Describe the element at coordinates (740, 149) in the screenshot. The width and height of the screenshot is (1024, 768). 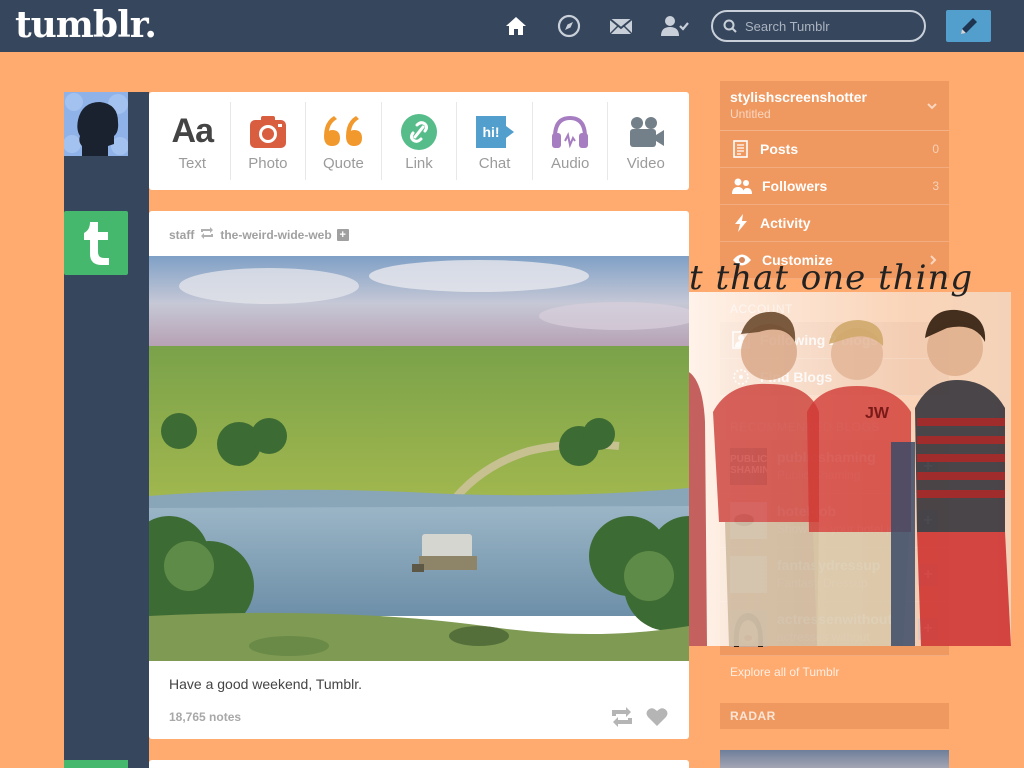
I see `posts-icon` at that location.